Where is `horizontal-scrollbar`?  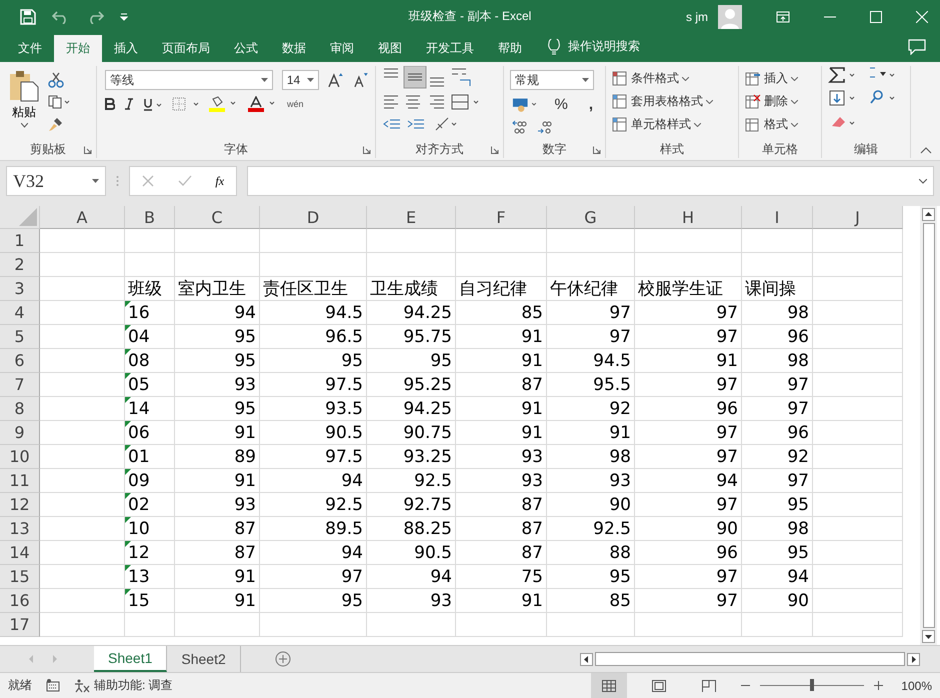
horizontal-scrollbar is located at coordinates (750, 659).